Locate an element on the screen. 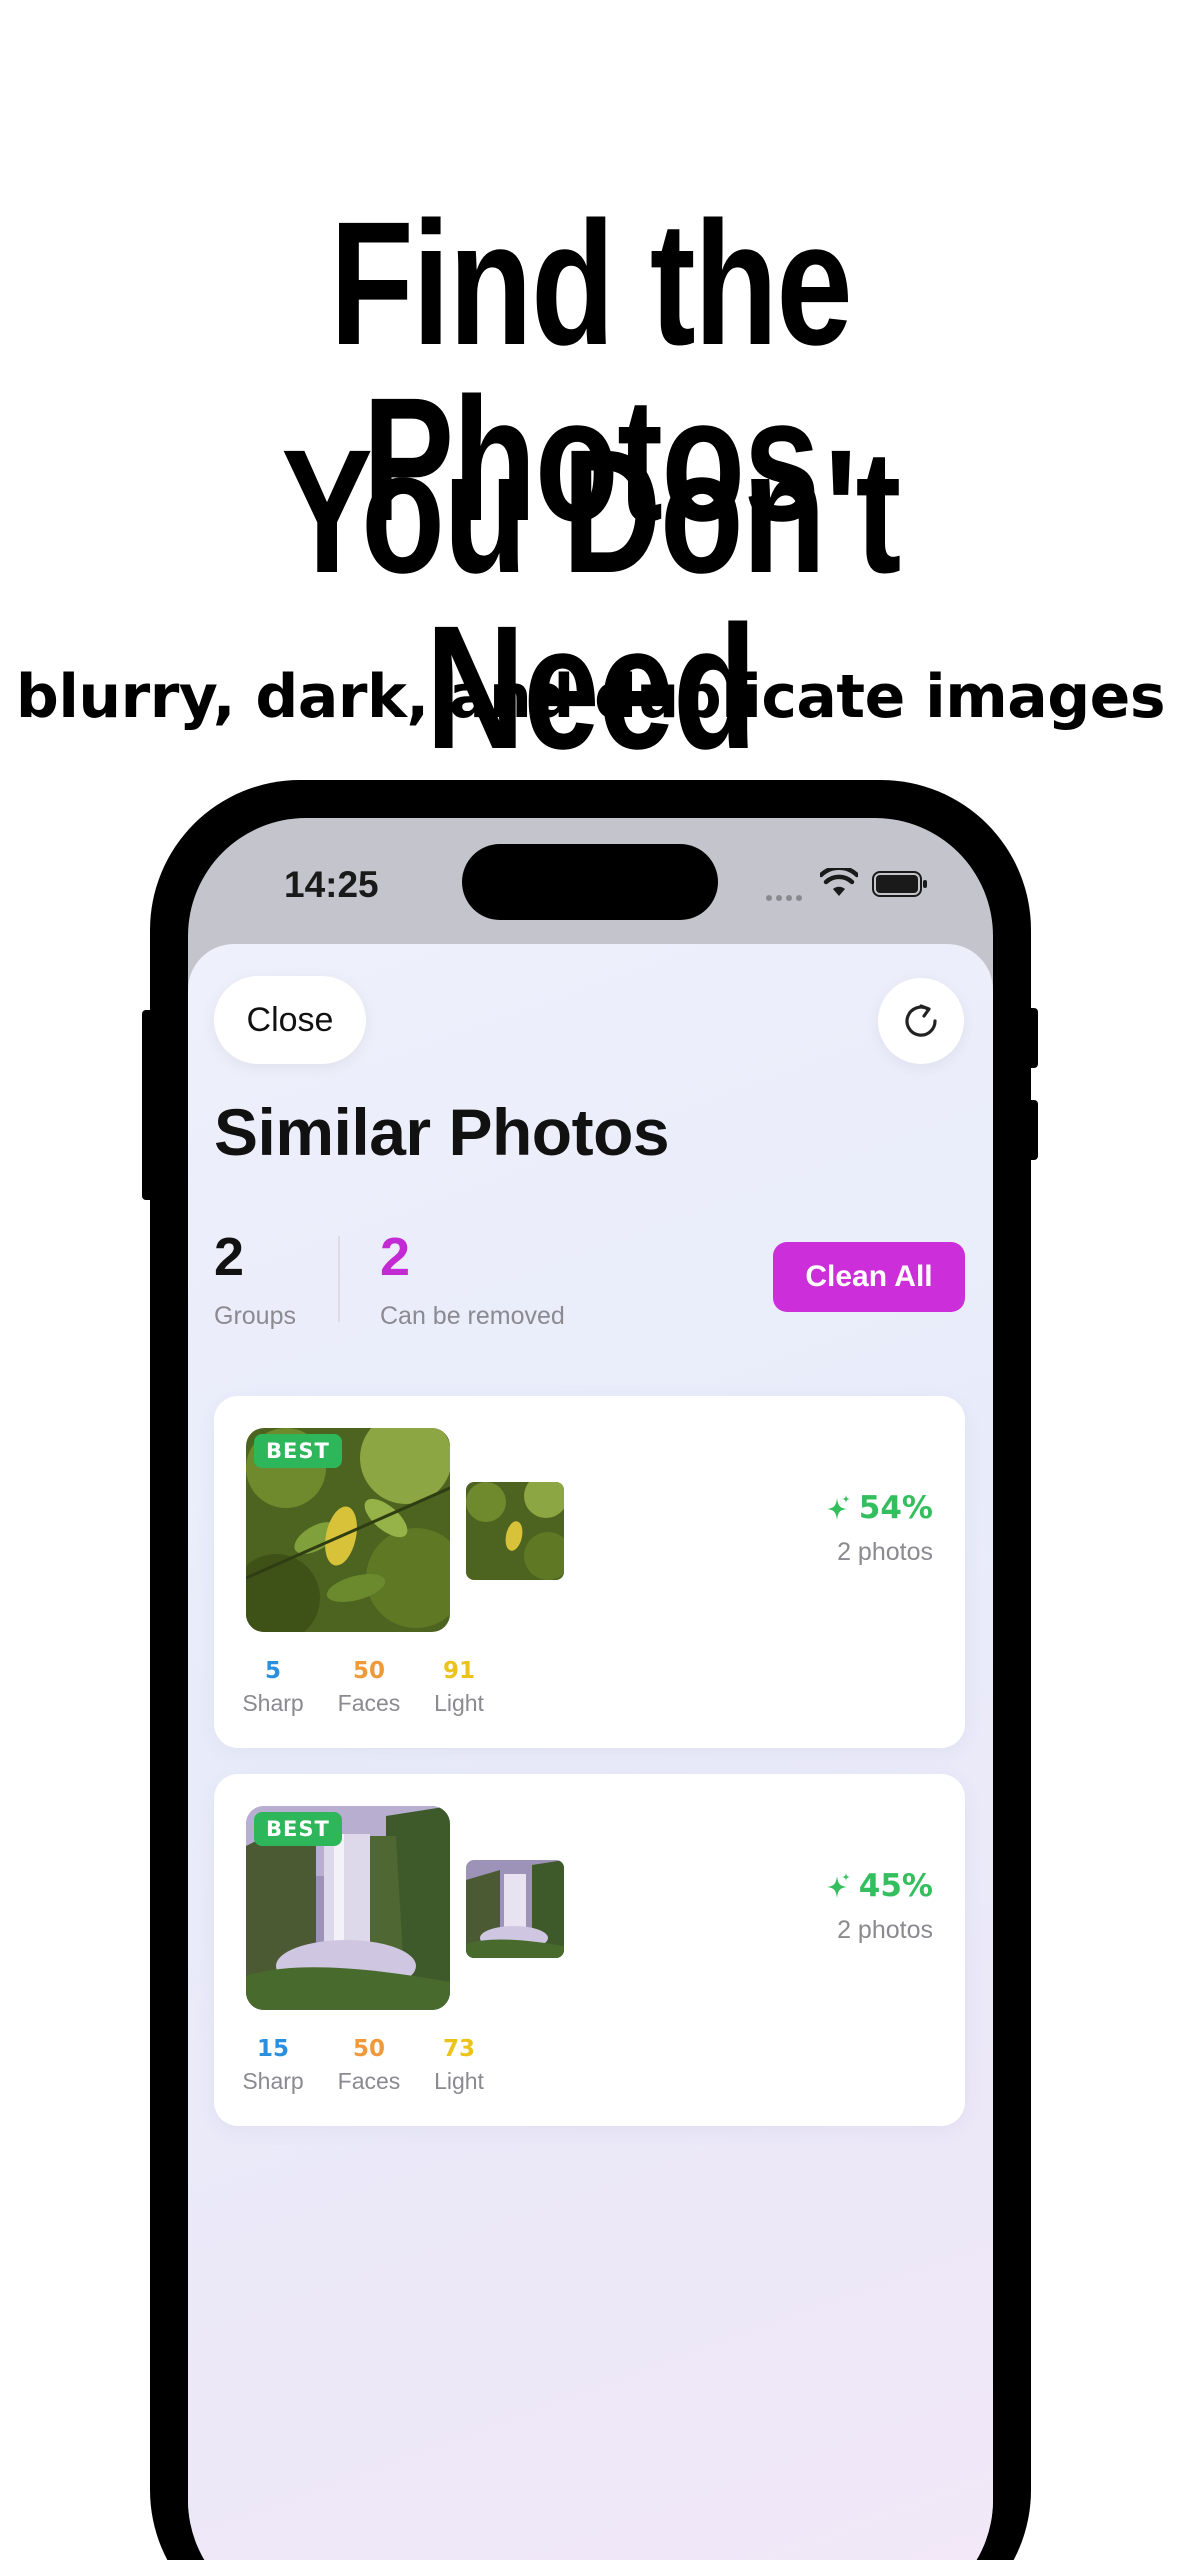 This screenshot has width=1181, height=2560. dynamic-island is located at coordinates (590, 882).